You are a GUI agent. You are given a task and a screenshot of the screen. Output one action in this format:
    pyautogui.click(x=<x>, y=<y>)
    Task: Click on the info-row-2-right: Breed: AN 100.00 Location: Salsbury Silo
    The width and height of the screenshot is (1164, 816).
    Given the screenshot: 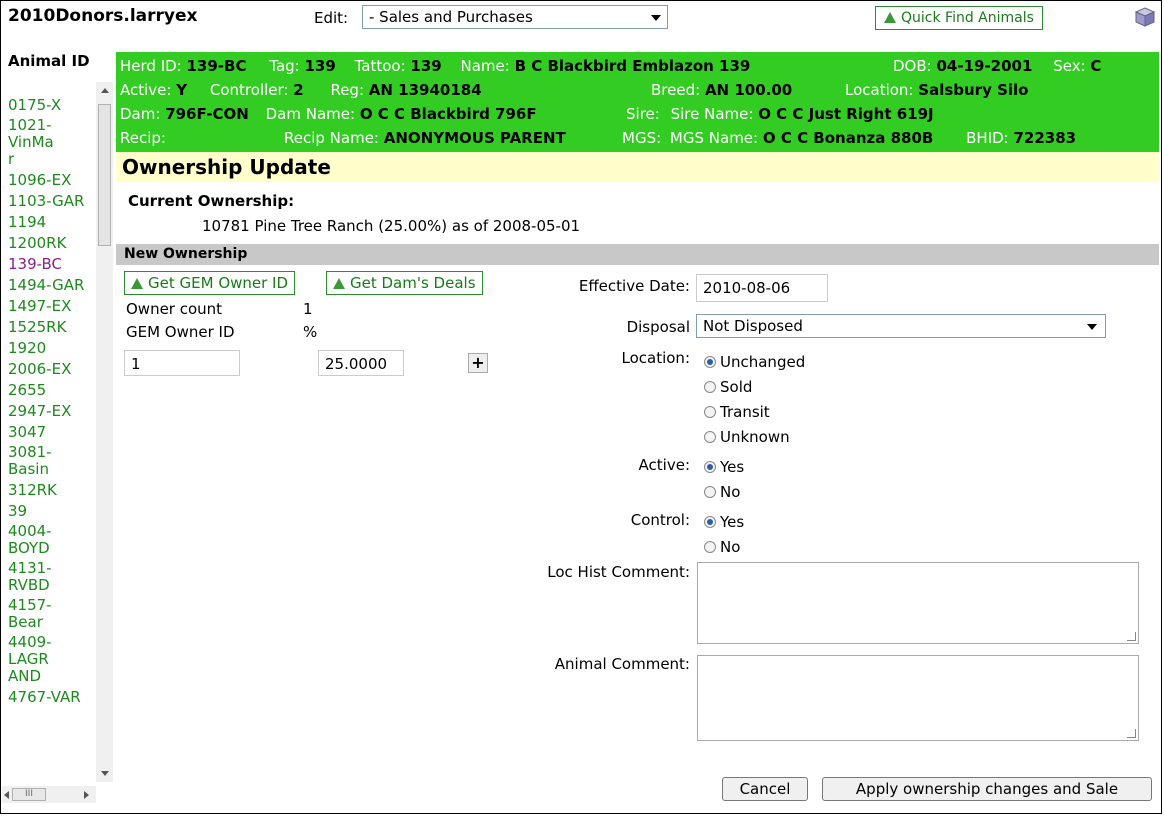 What is the action you would take?
    pyautogui.click(x=839, y=90)
    